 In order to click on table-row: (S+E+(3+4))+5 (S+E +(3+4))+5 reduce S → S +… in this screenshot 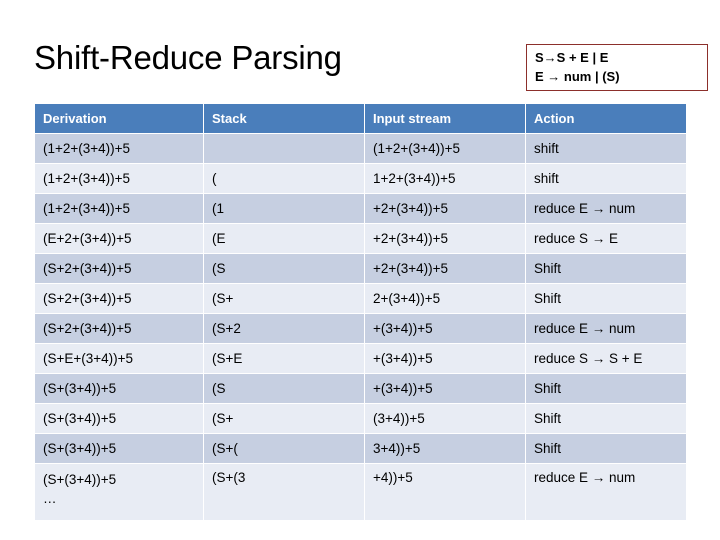, I will do `click(360, 358)`.